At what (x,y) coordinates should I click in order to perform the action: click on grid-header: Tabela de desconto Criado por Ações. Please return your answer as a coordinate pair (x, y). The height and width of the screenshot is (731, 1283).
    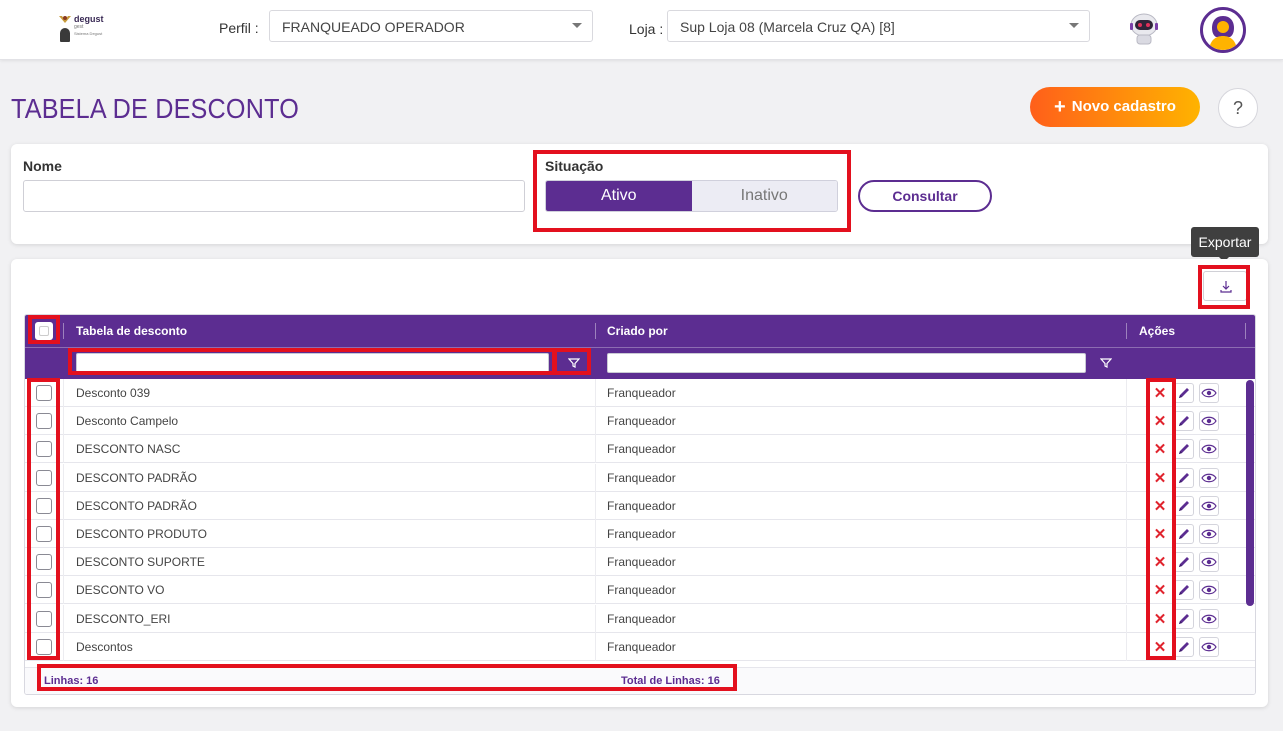
    Looking at the image, I should click on (640, 347).